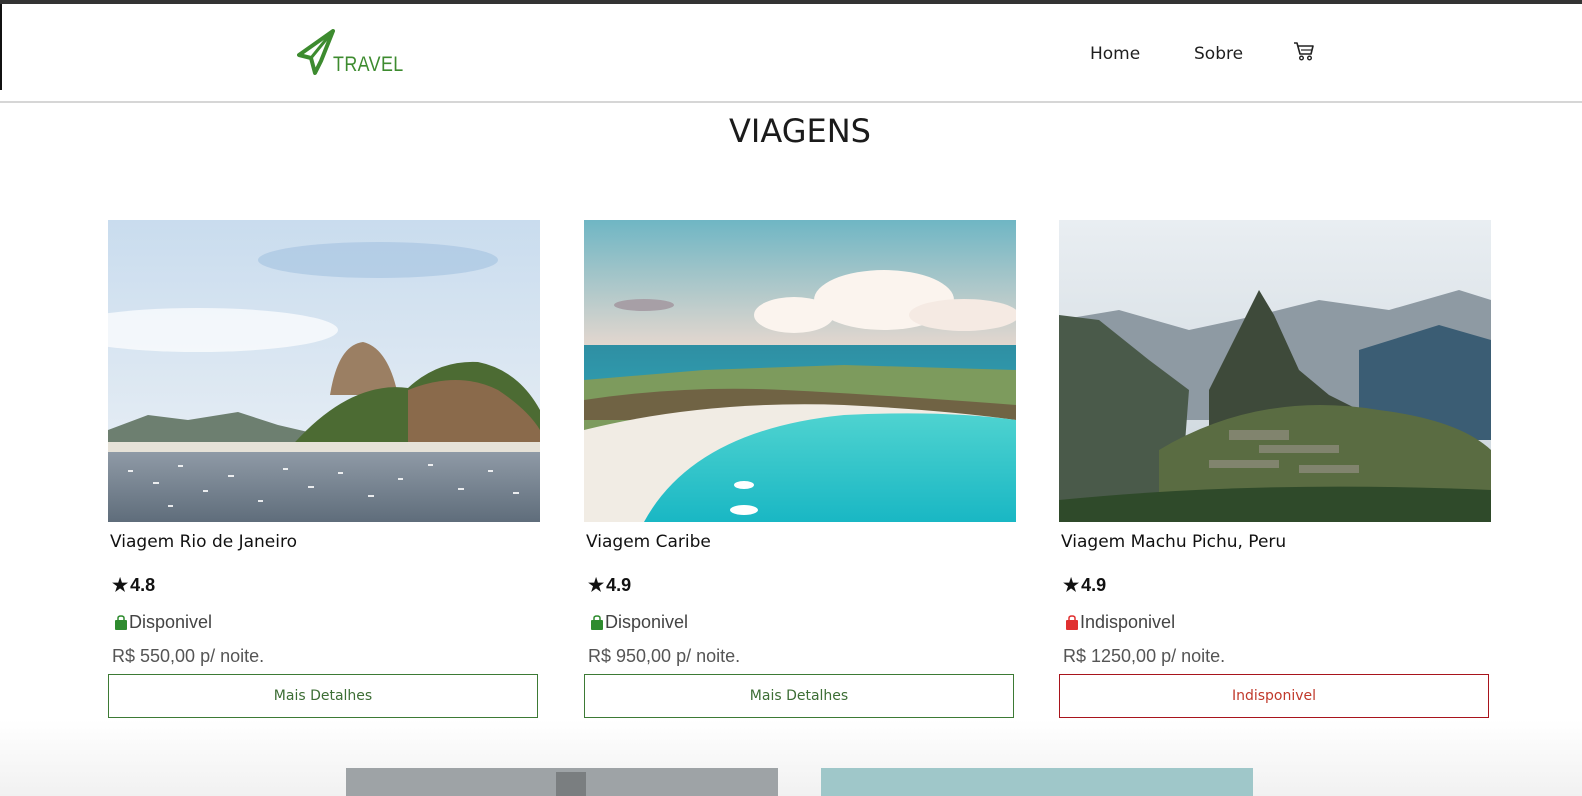  What do you see at coordinates (188, 656) in the screenshot?
I see `trip-price: R$ 550,00 p/ noite.` at bounding box center [188, 656].